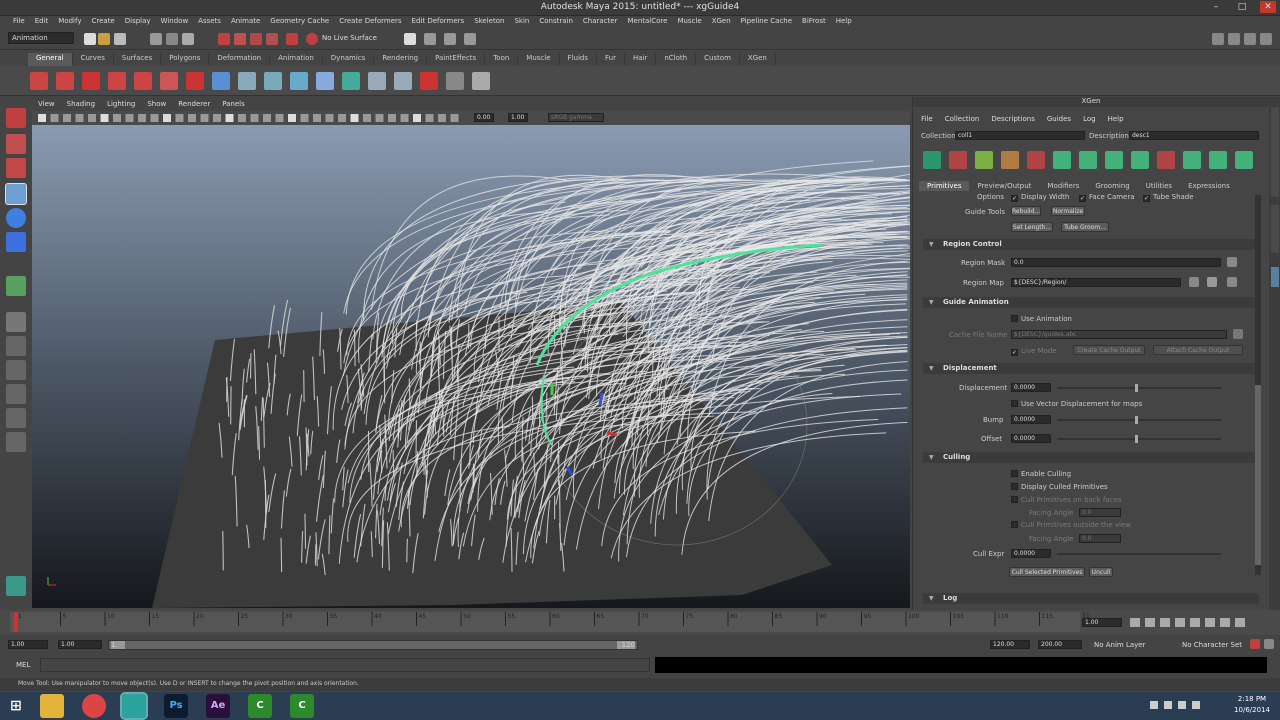  I want to click on shelf-tab-xgen: XGen, so click(758, 59).